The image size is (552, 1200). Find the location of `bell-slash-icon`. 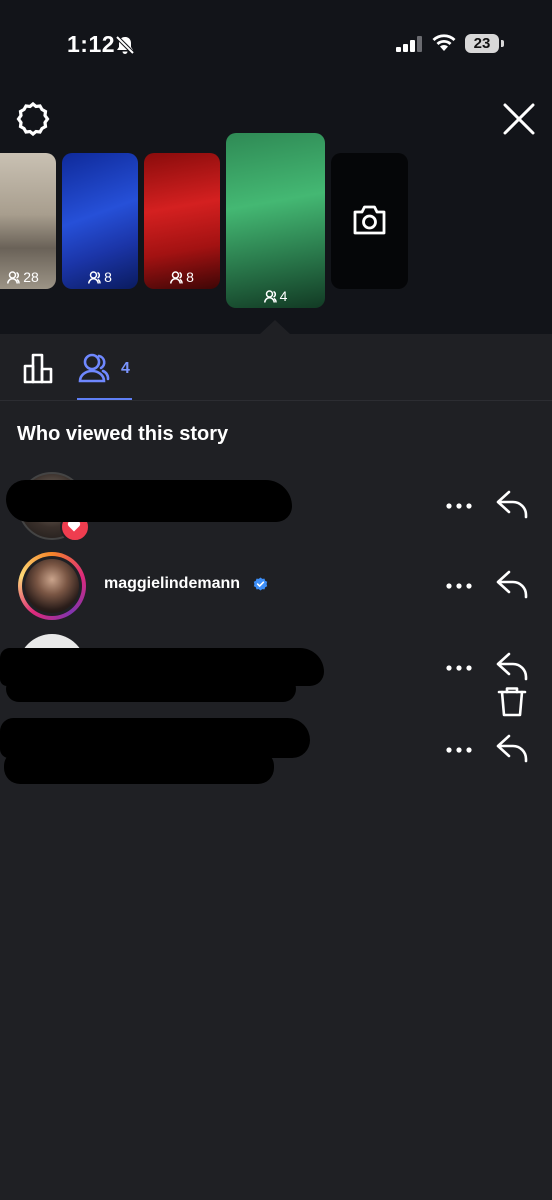

bell-slash-icon is located at coordinates (125, 45).